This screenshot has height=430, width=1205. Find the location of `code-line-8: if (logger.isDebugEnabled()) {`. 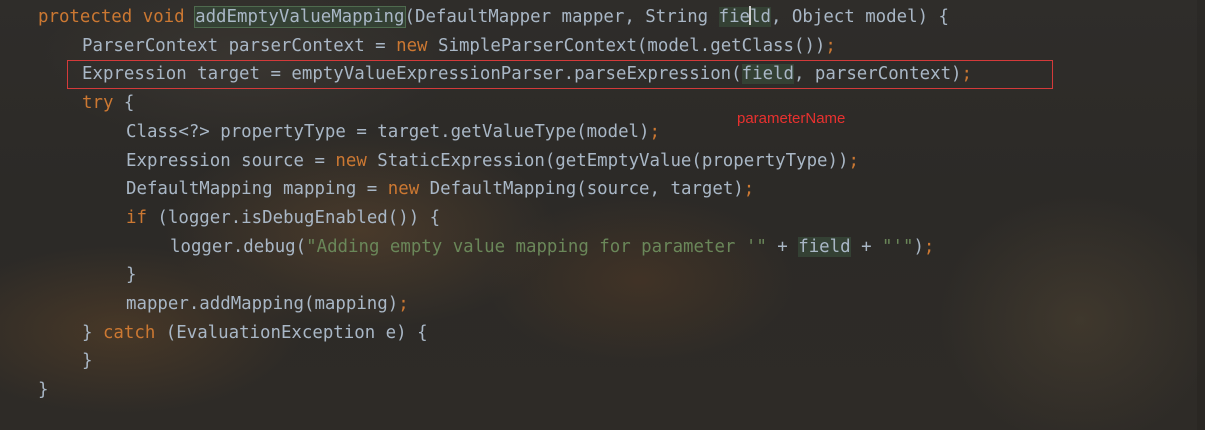

code-line-8: if (logger.isDebugEnabled()) { is located at coordinates (283, 218).